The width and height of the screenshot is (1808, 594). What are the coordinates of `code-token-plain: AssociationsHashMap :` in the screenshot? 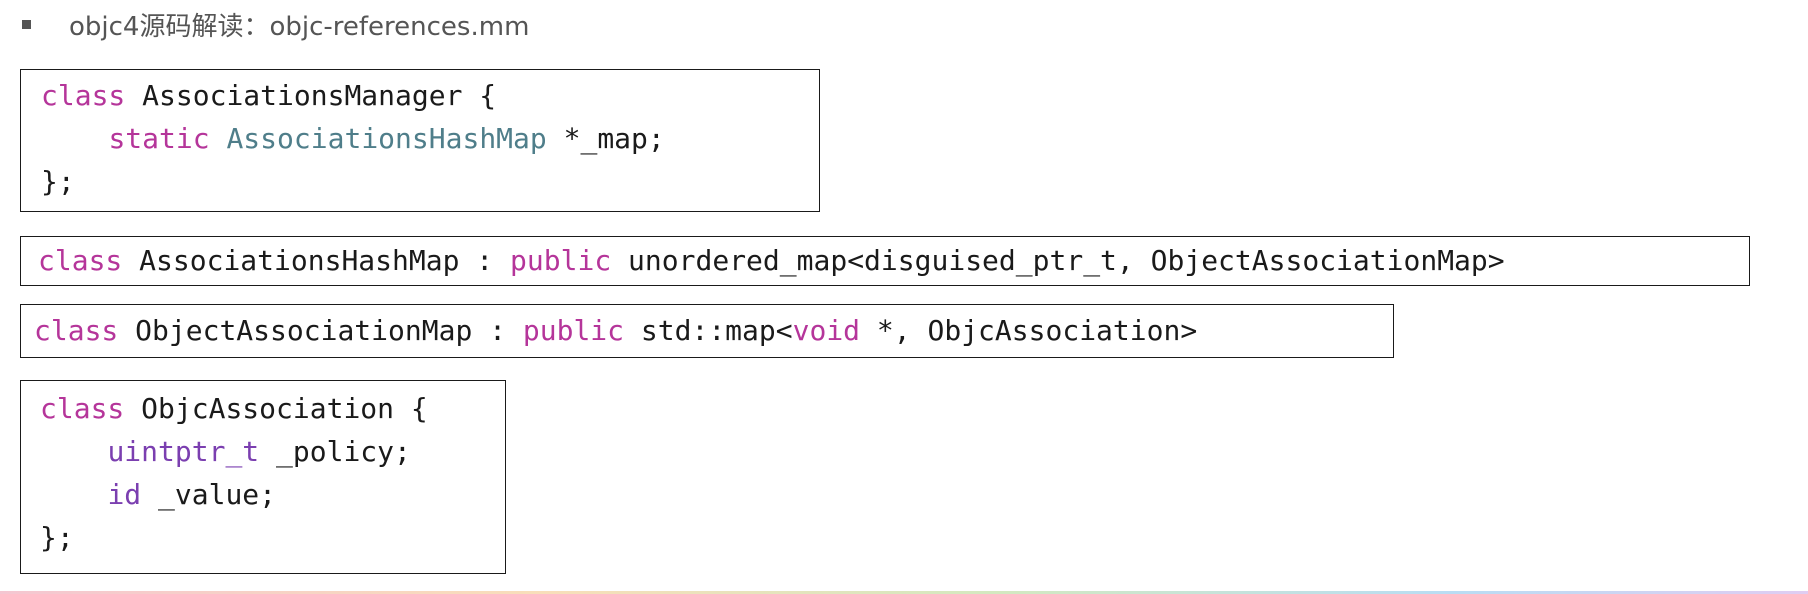 It's located at (316, 260).